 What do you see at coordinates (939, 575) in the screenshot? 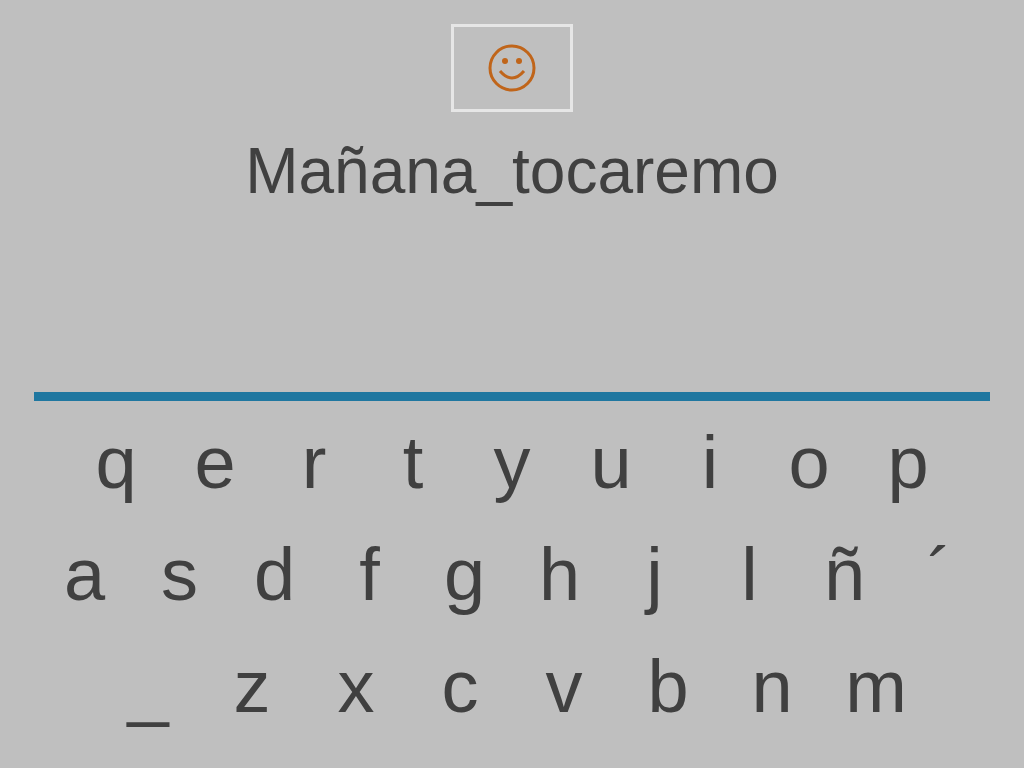
I see `letter-key: ´` at bounding box center [939, 575].